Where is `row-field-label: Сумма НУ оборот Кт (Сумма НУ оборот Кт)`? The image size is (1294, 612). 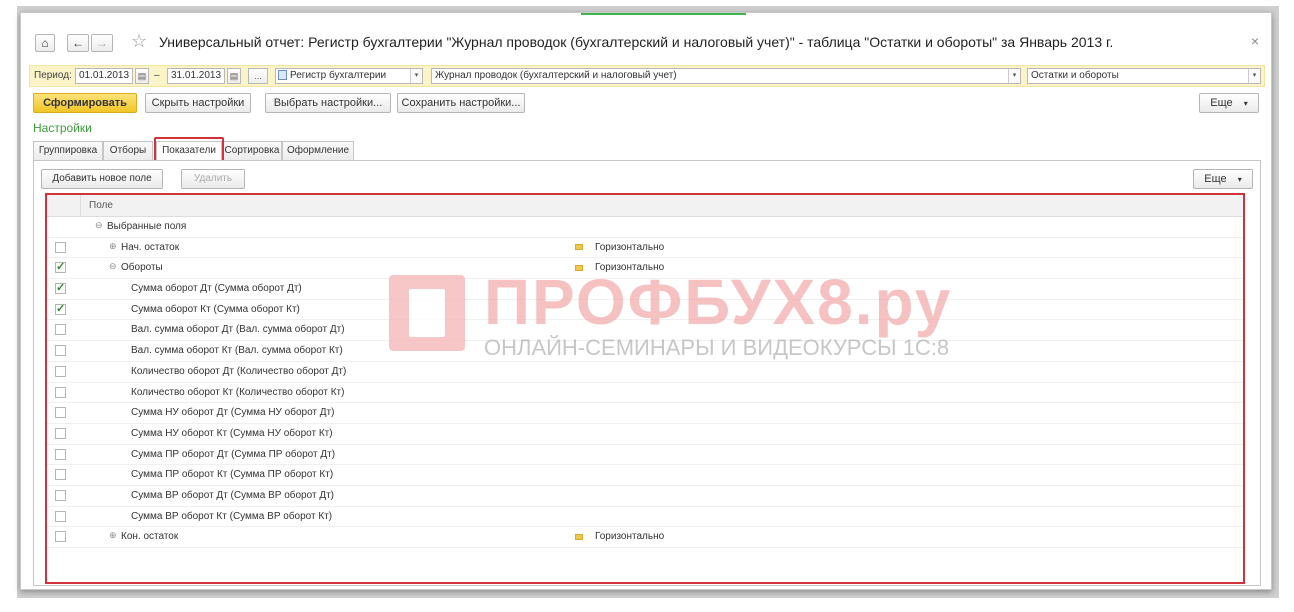 row-field-label: Сумма НУ оборот Кт (Сумма НУ оборот Кт) is located at coordinates (232, 433).